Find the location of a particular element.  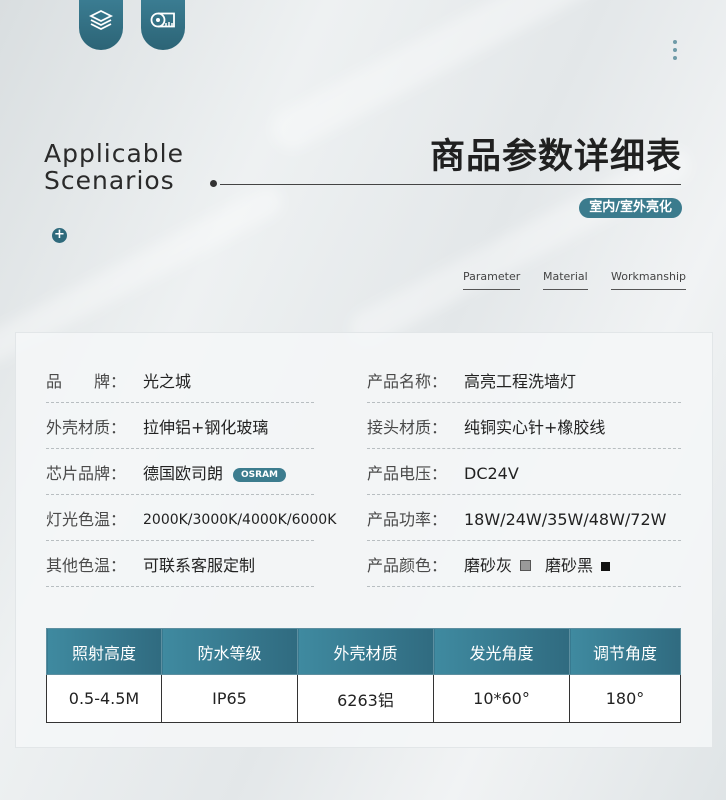

table-header: 外壳材质 is located at coordinates (365, 651).